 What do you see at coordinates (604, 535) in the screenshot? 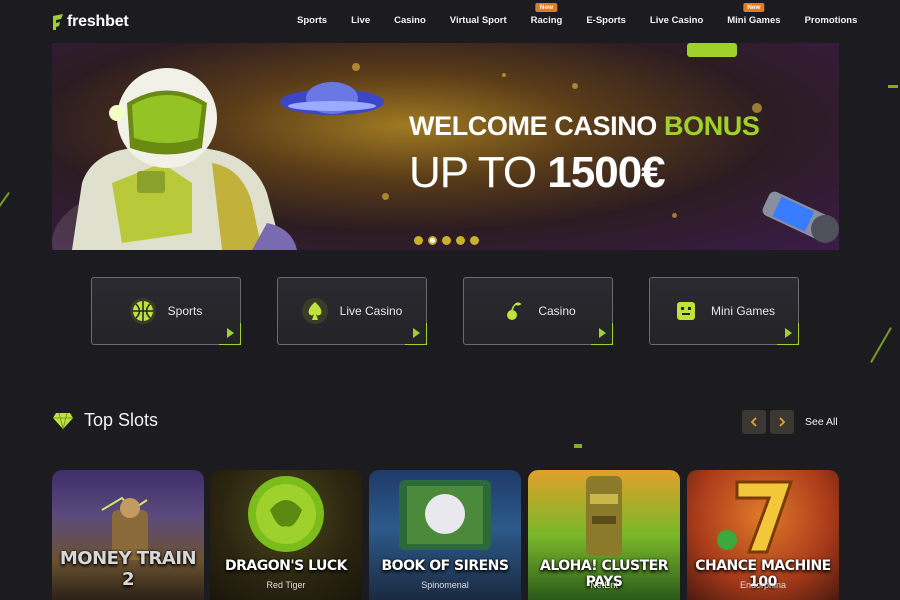
I see `game-tile-aloha-cluster-pays: ALOHA! CLUSTER PAYS NetEnt` at bounding box center [604, 535].